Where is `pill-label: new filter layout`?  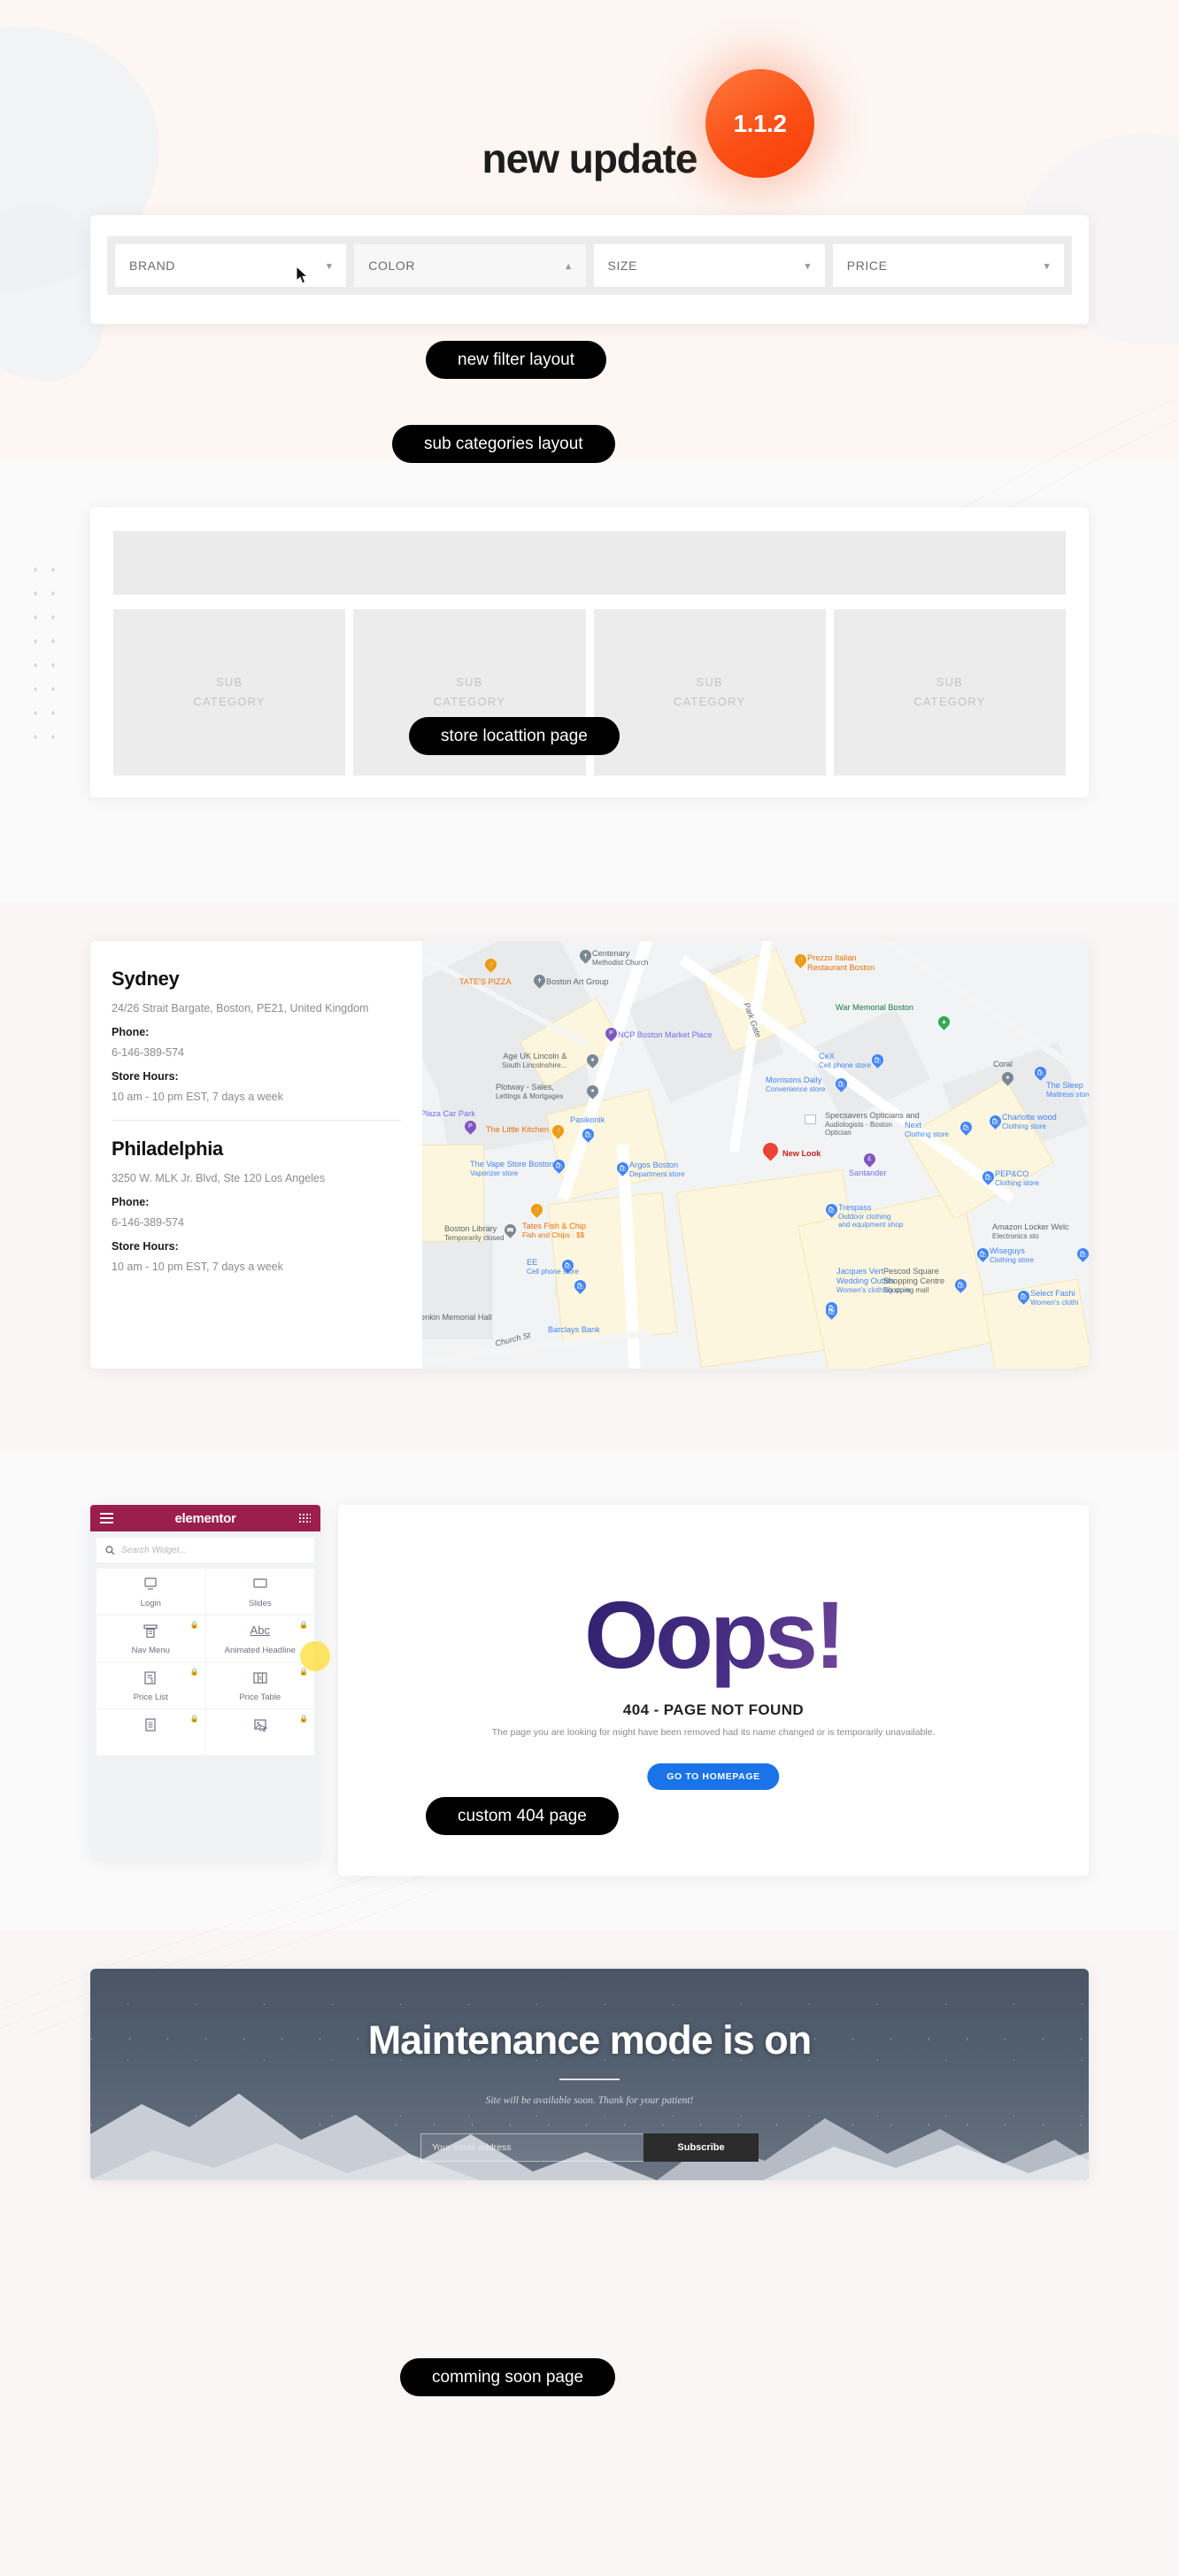 pill-label: new filter layout is located at coordinates (516, 359).